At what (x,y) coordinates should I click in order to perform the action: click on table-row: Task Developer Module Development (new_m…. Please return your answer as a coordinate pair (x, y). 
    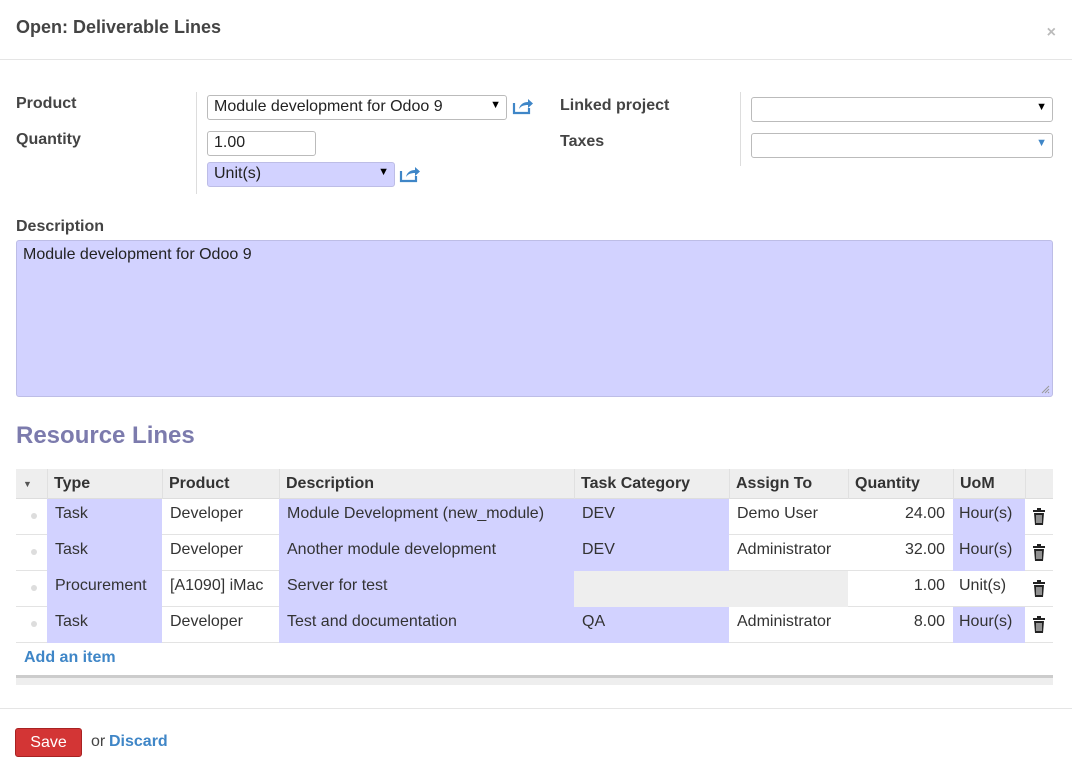
    Looking at the image, I should click on (534, 517).